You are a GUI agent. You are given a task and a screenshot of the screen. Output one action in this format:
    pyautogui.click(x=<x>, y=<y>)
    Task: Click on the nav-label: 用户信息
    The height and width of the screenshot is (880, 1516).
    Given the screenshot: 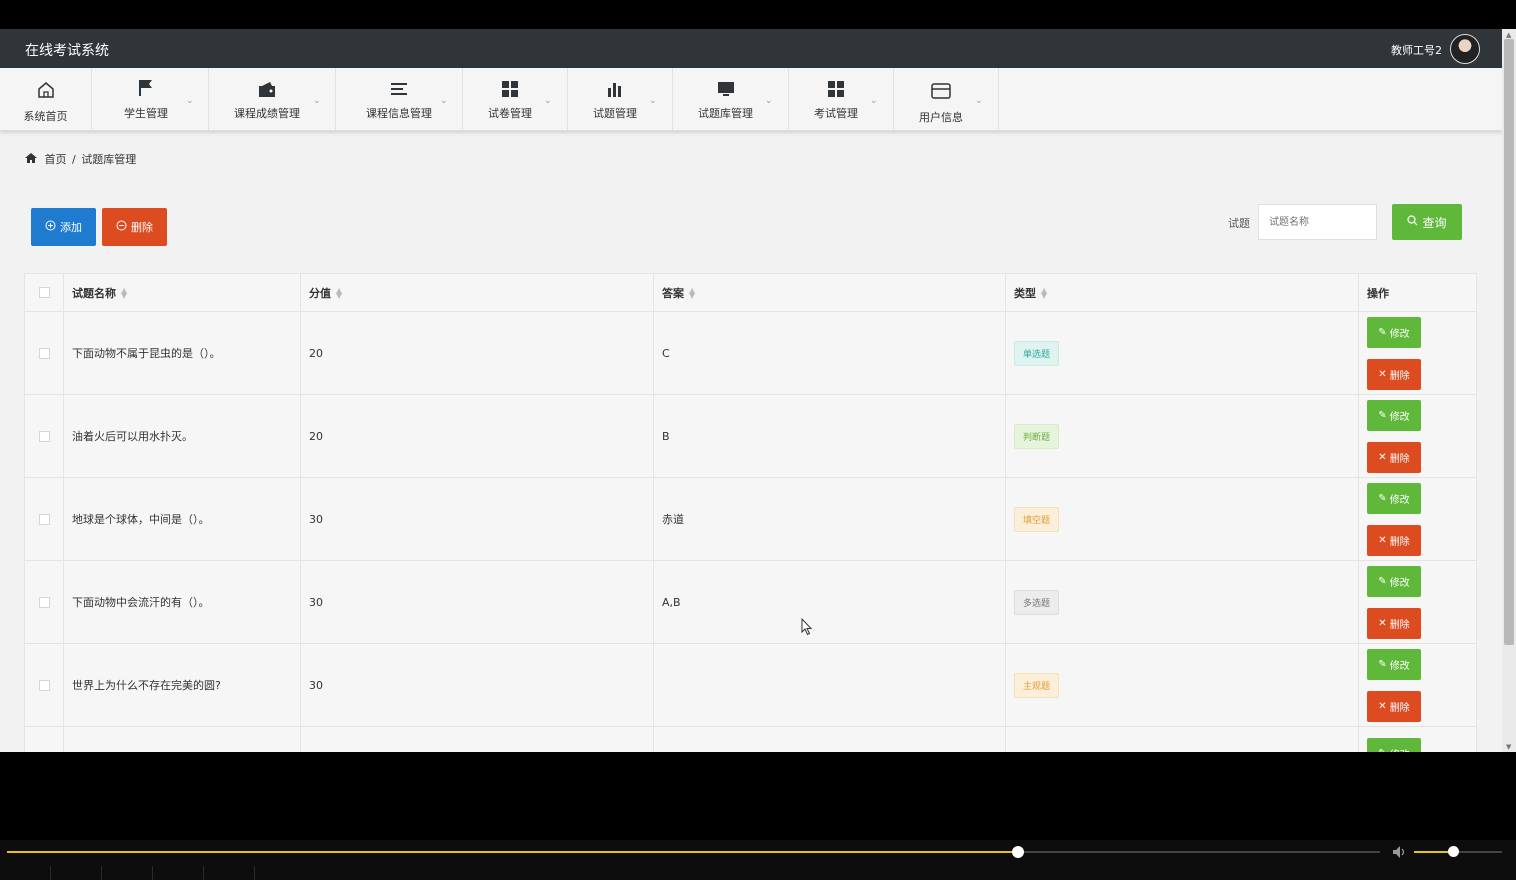 What is the action you would take?
    pyautogui.click(x=941, y=117)
    